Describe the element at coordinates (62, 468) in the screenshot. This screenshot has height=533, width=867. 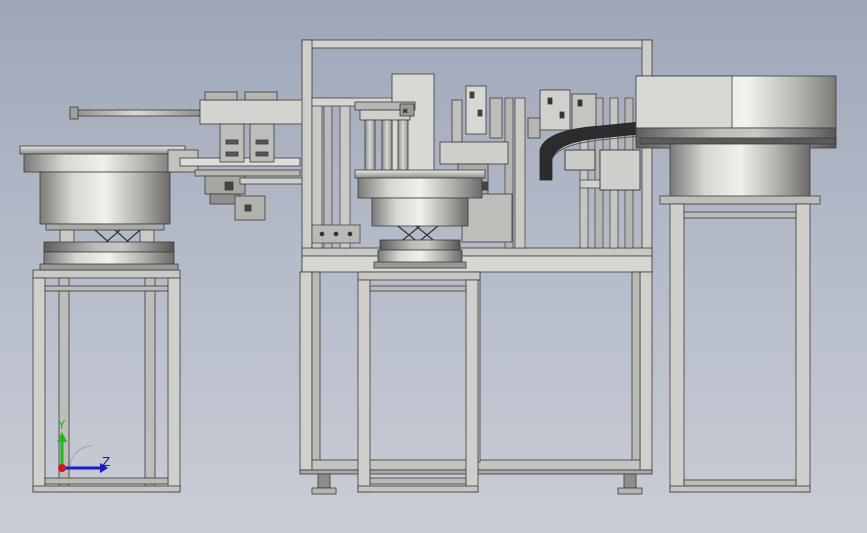
I see `x-axis-dot` at that location.